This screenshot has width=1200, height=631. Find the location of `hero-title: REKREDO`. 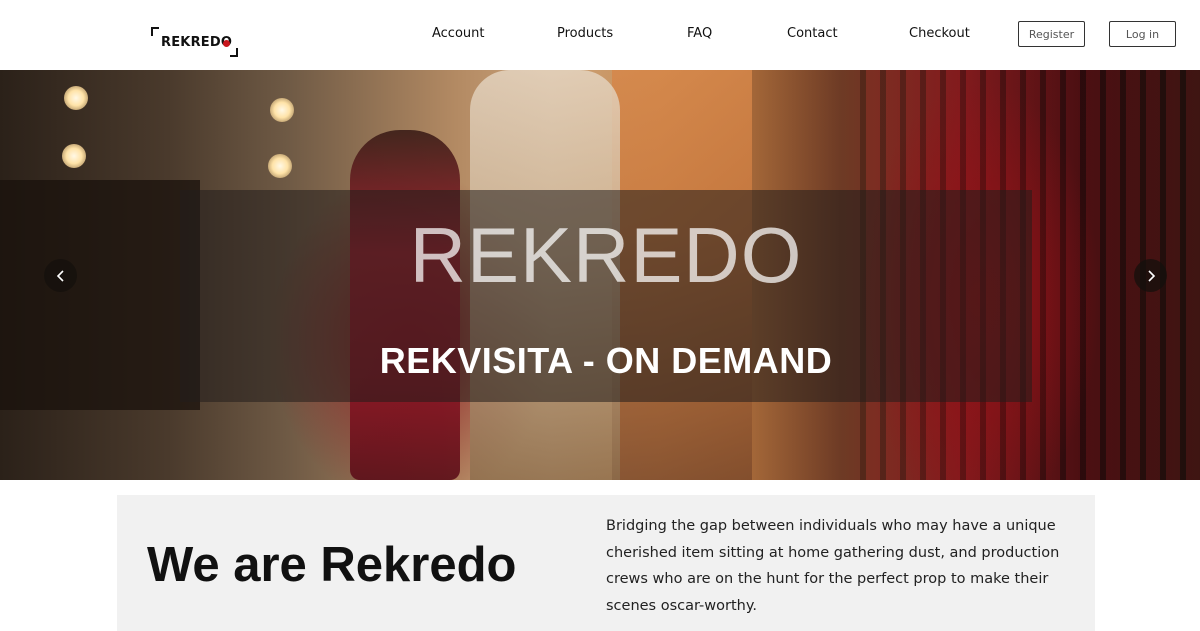

hero-title: REKREDO is located at coordinates (606, 255).